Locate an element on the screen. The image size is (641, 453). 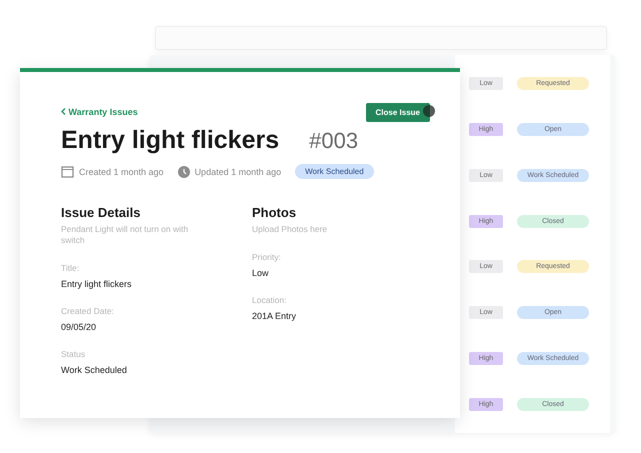
cursor-icon is located at coordinates (429, 111).